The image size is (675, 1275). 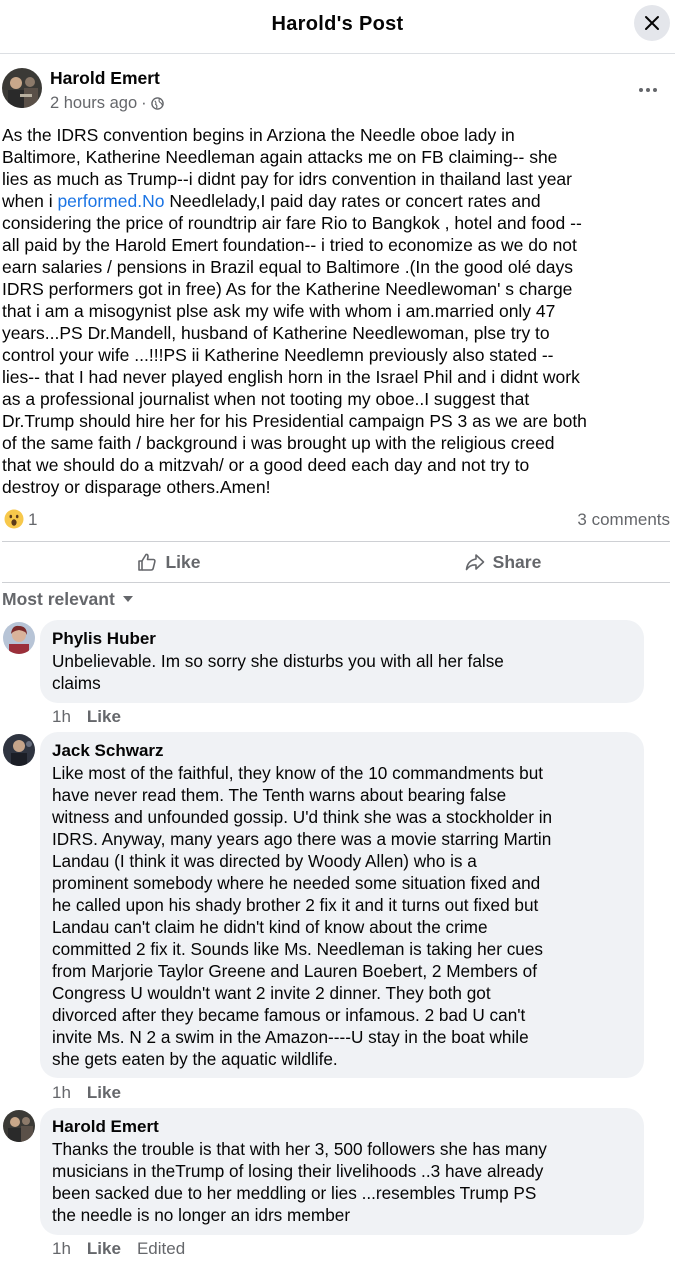 What do you see at coordinates (14, 519) in the screenshot?
I see `wow-reaction-icon` at bounding box center [14, 519].